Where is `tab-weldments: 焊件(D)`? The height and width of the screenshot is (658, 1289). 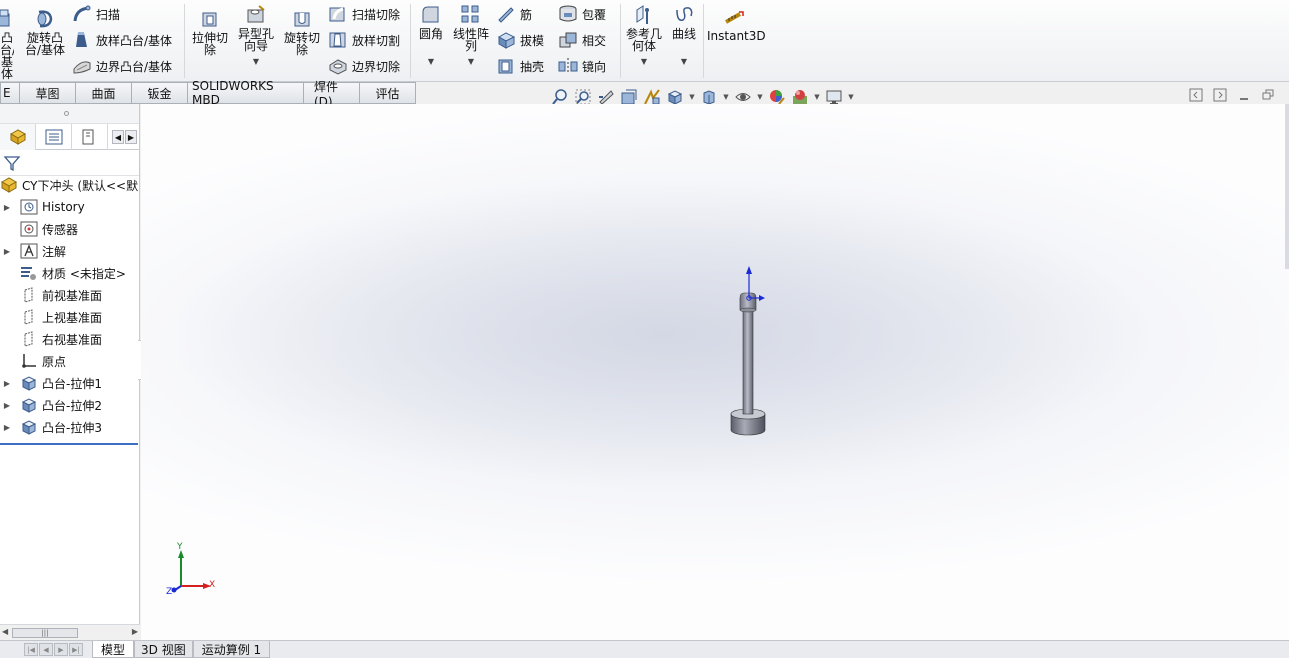 tab-weldments: 焊件(D) is located at coordinates (332, 94).